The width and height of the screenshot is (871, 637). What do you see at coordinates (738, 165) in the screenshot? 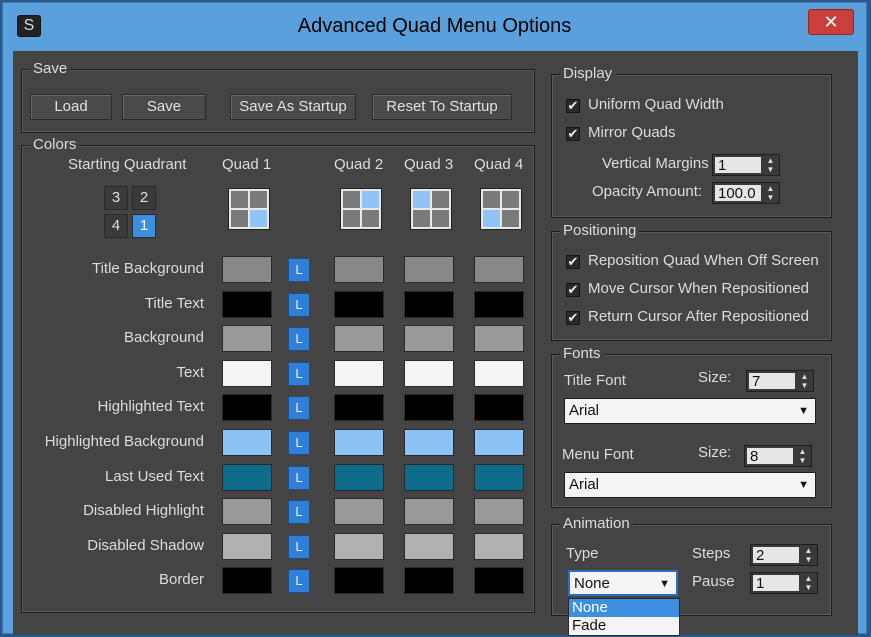
I see `vertical-margins-value: 1` at bounding box center [738, 165].